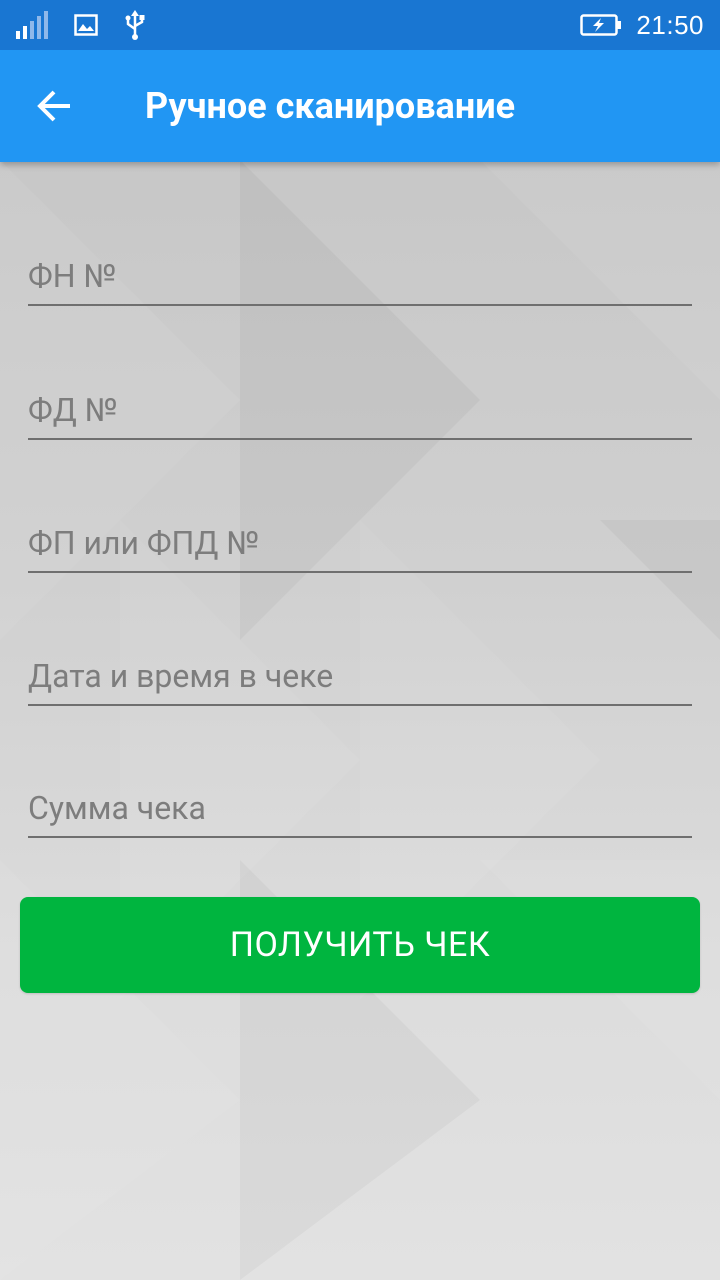  Describe the element at coordinates (360, 25) in the screenshot. I see `status-bar: 21:50` at that location.